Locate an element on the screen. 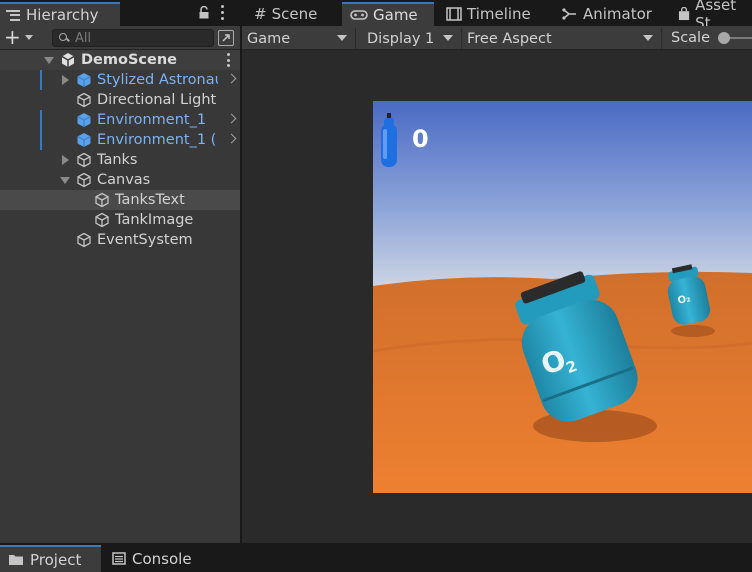  tab-scene: # Scene is located at coordinates (294, 14).